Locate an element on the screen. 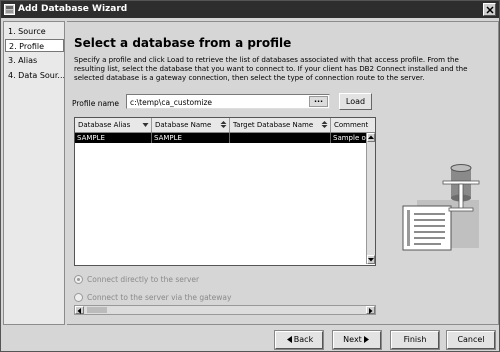 The width and height of the screenshot is (500, 352). finish-button: Finish is located at coordinates (415, 340).